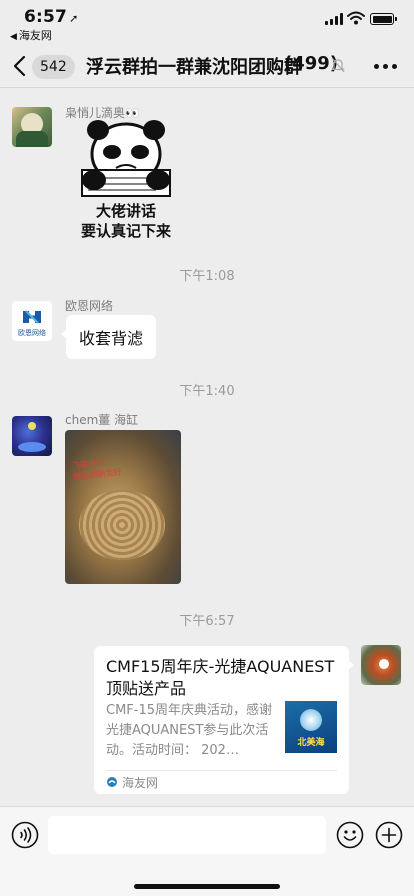 The height and width of the screenshot is (896, 414). I want to click on unread-count-badge: 542, so click(53, 67).